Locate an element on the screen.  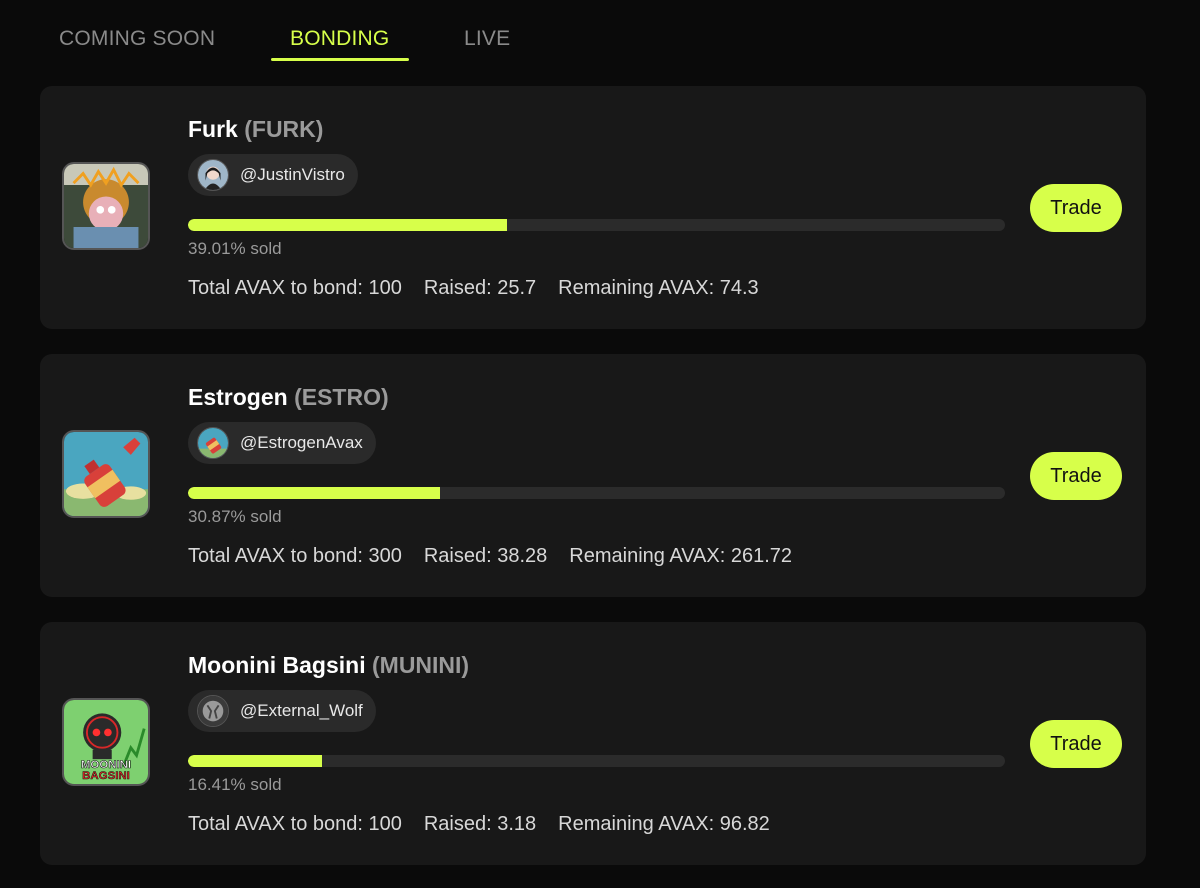
token-name: Estrogen is located at coordinates (238, 397).